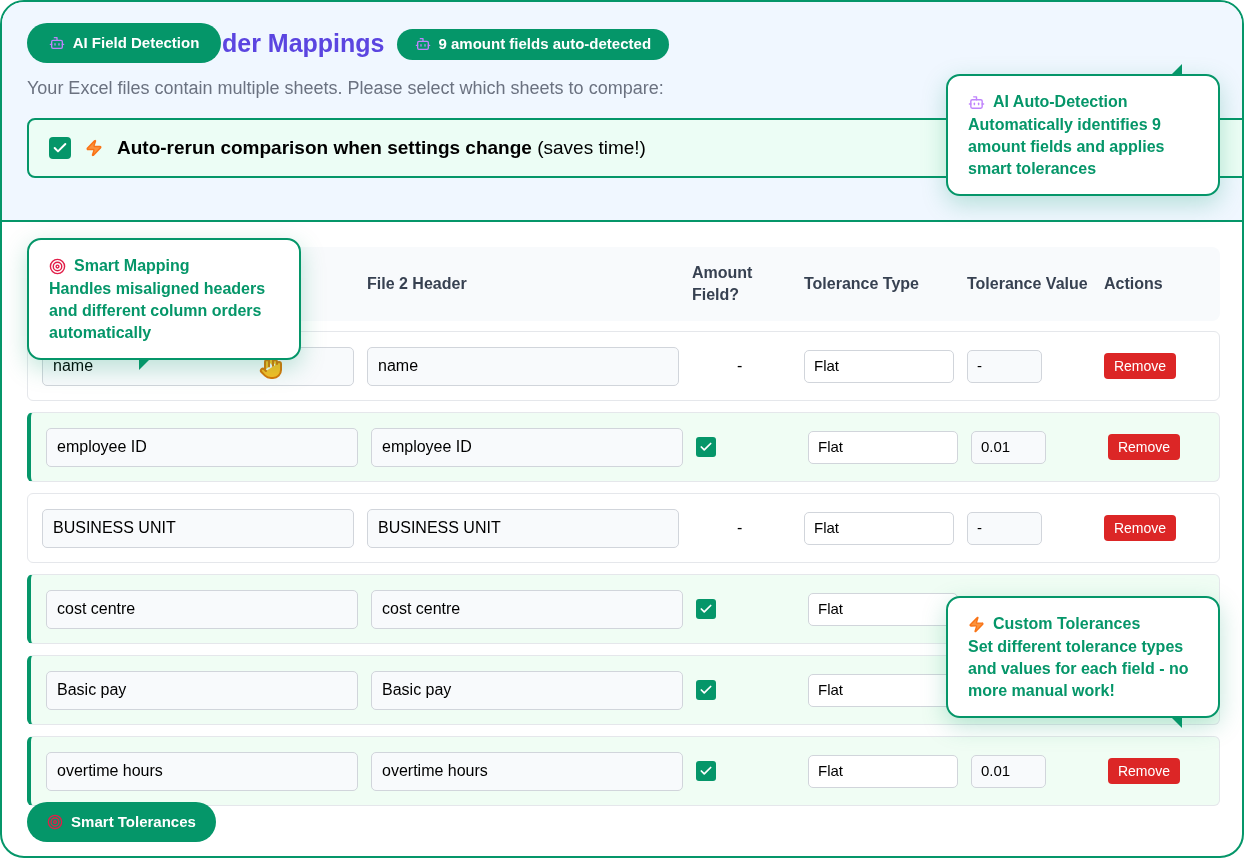 The width and height of the screenshot is (1244, 860). What do you see at coordinates (202, 690) in the screenshot?
I see `file1-field: Basic pay` at bounding box center [202, 690].